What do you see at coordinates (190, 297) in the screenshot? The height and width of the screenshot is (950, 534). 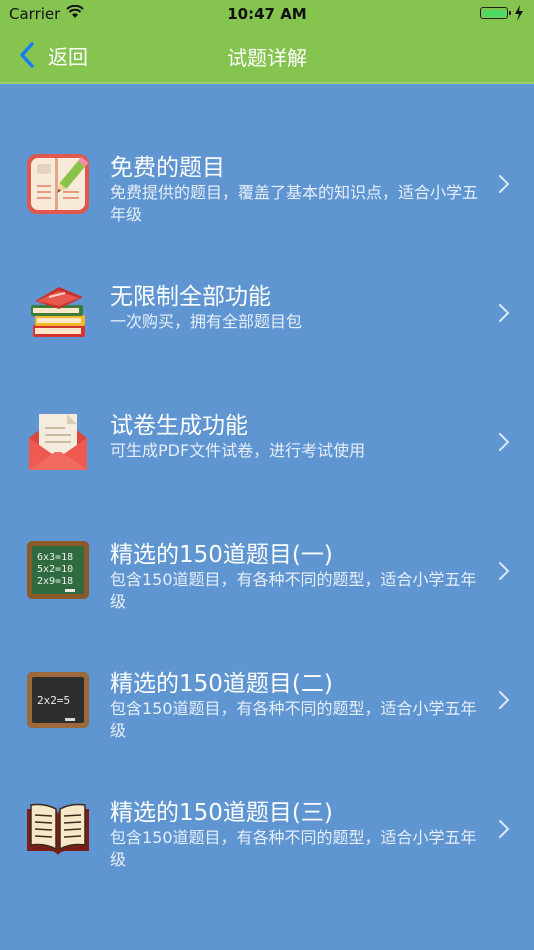 I see `item-title: 无限制全部功能` at bounding box center [190, 297].